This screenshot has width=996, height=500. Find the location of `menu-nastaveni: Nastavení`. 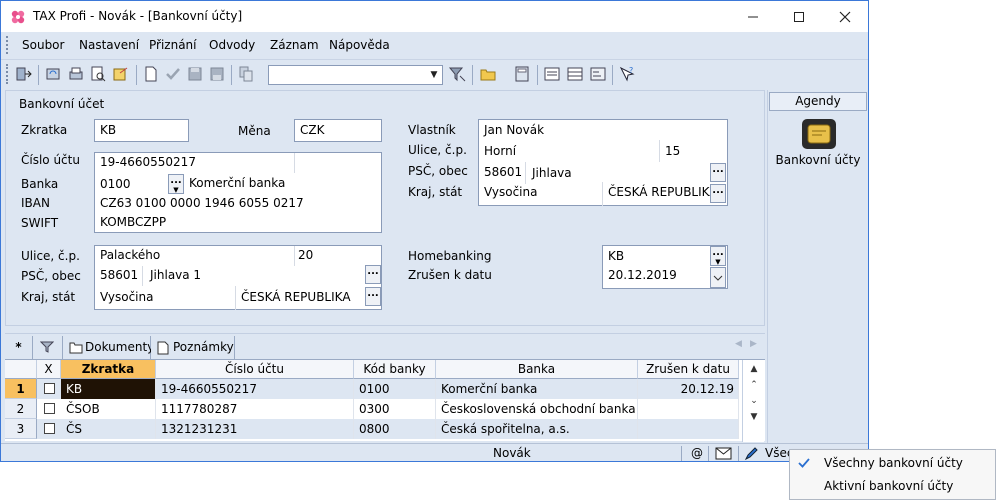

menu-nastaveni: Nastavení is located at coordinates (109, 45).